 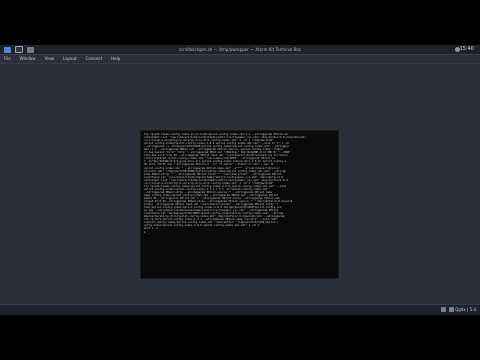 I want to click on menu-layout: Layout, so click(x=70, y=59).